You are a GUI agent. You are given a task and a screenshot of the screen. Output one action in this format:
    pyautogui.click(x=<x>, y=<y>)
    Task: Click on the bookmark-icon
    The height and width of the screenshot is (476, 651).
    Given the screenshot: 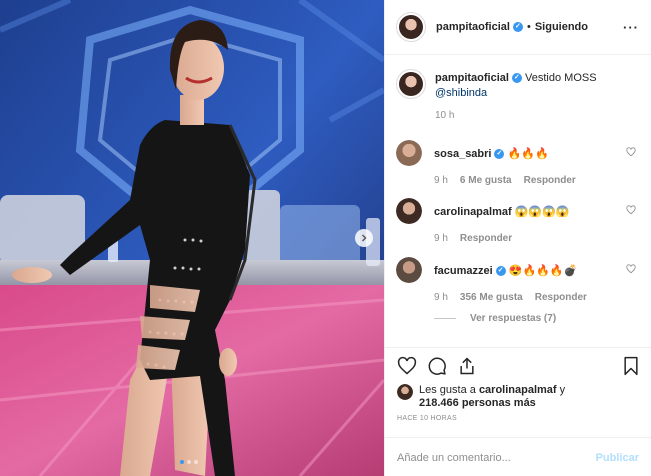 What is the action you would take?
    pyautogui.click(x=631, y=366)
    